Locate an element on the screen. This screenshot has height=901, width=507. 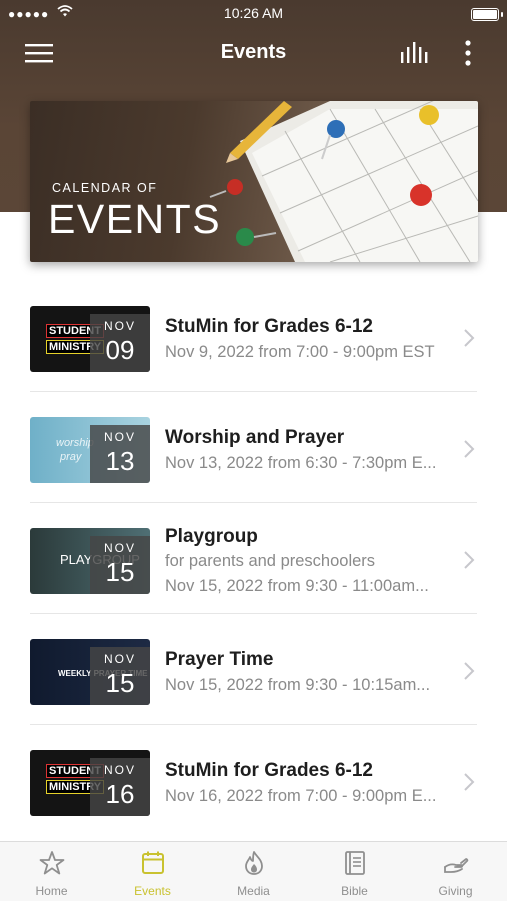
thumbnail-art-text: pray is located at coordinates (71, 457).